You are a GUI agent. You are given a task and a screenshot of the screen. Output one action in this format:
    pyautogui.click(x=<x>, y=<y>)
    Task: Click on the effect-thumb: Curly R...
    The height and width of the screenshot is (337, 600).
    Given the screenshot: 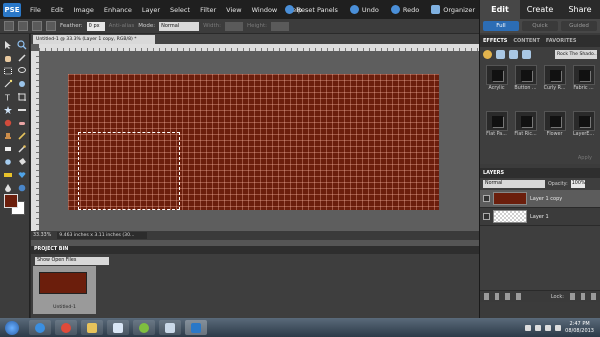 What is the action you would take?
    pyautogui.click(x=554, y=86)
    